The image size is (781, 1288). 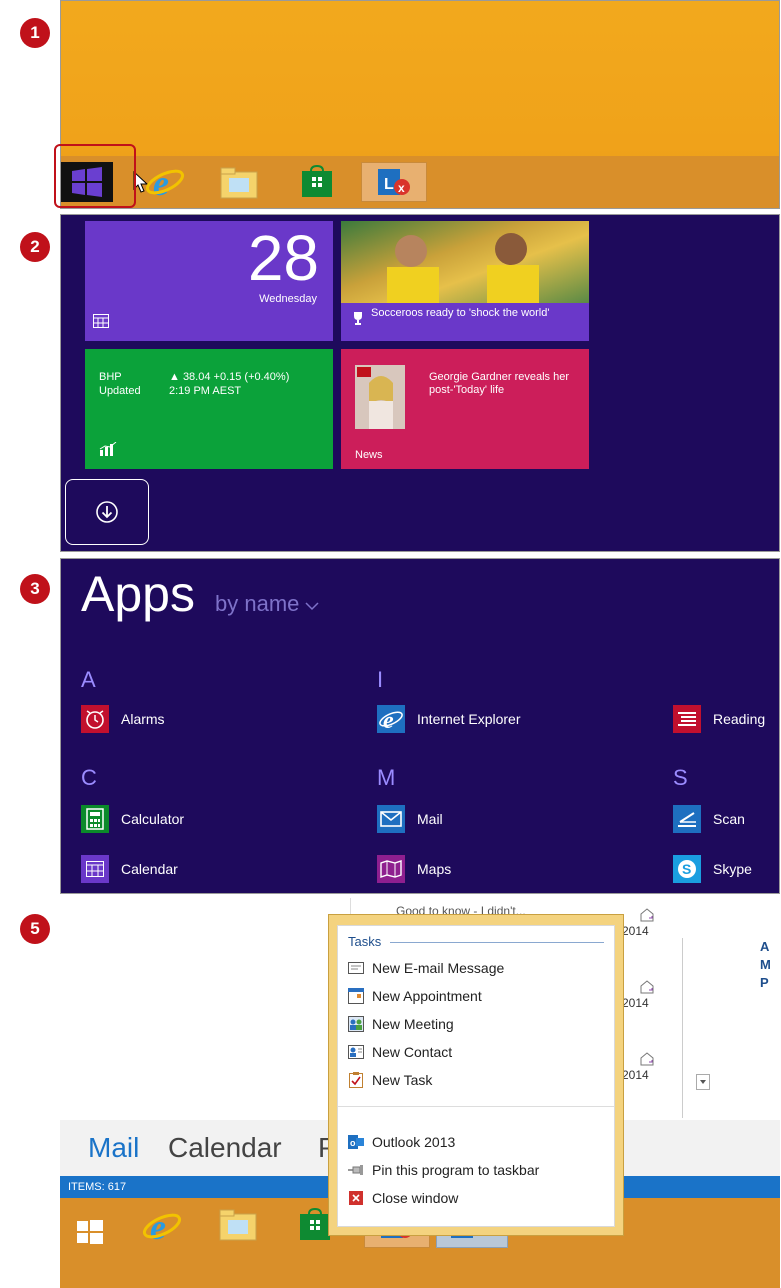 I want to click on jump-item-pin: Pin this program to taskbar, so click(x=443, y=1170).